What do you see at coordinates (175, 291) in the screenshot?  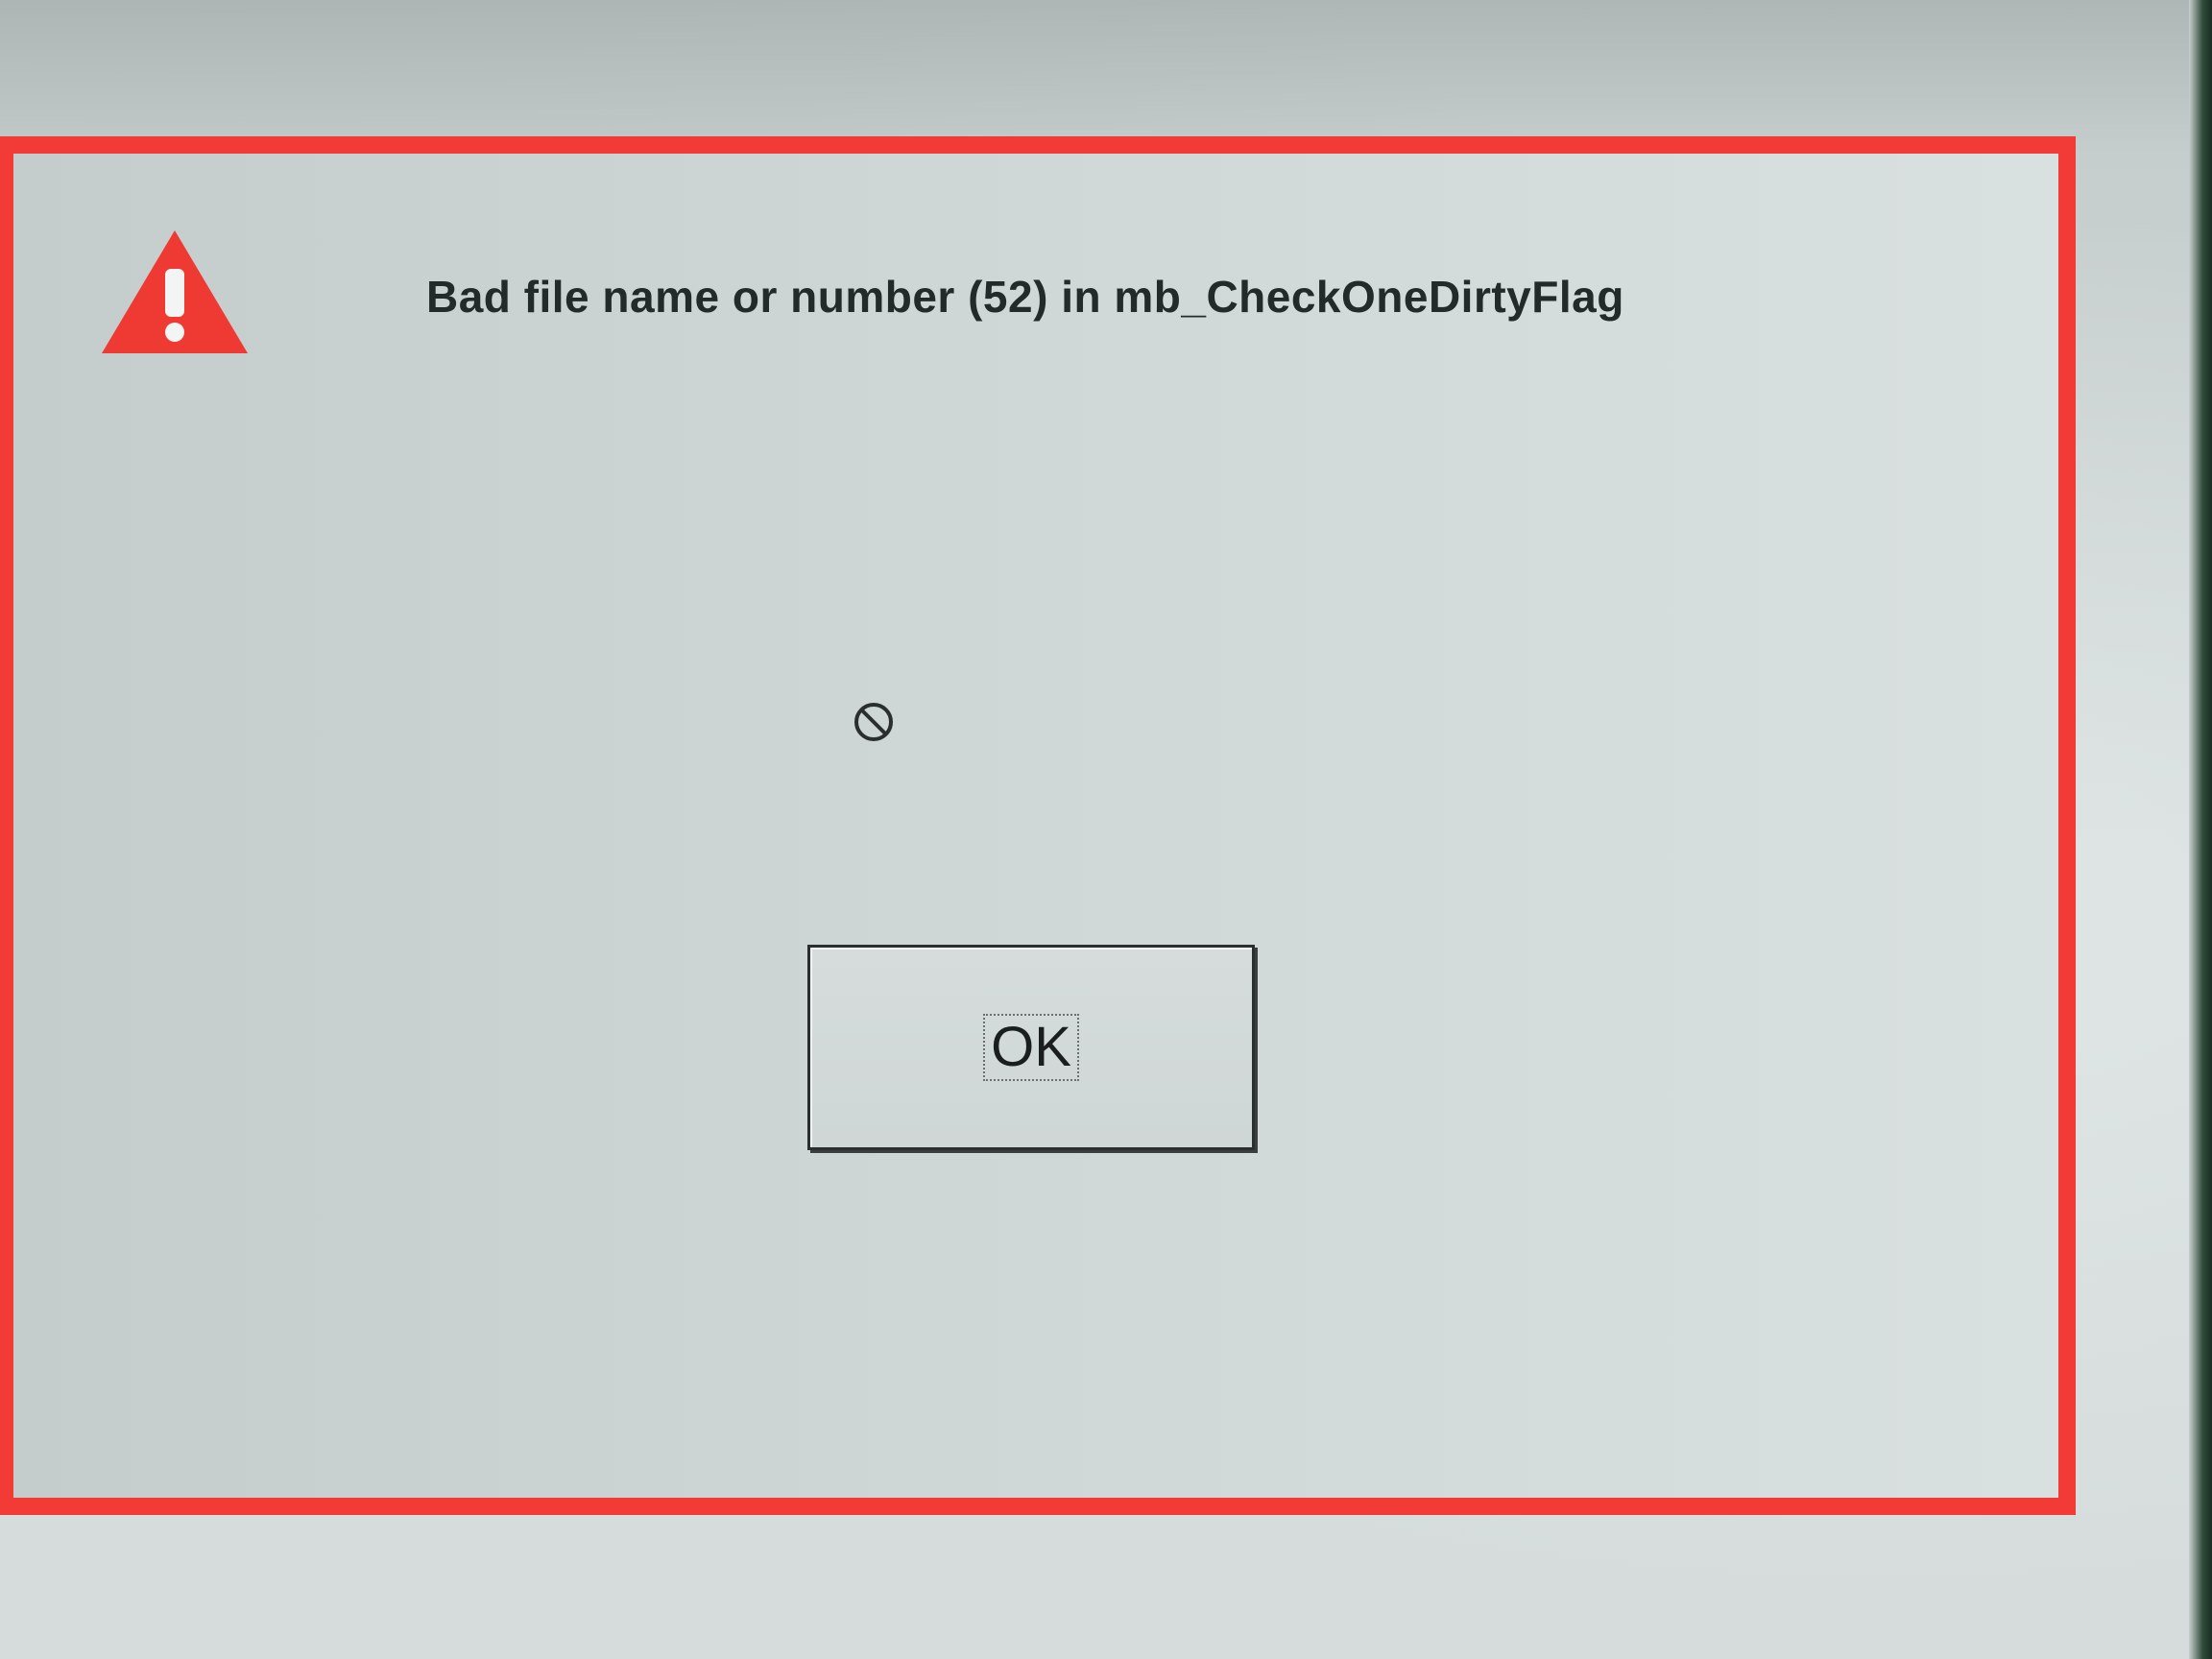 I see `warning-icon` at bounding box center [175, 291].